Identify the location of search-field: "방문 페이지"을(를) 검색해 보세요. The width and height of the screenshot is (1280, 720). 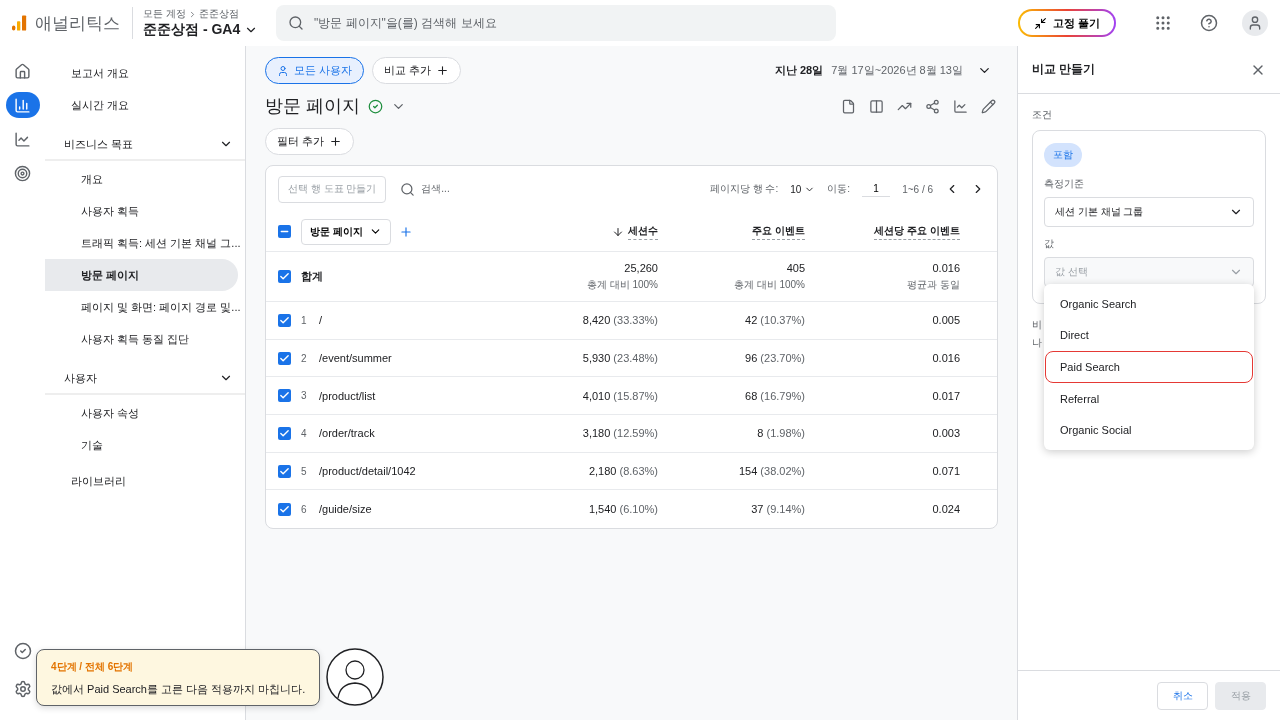
(556, 23).